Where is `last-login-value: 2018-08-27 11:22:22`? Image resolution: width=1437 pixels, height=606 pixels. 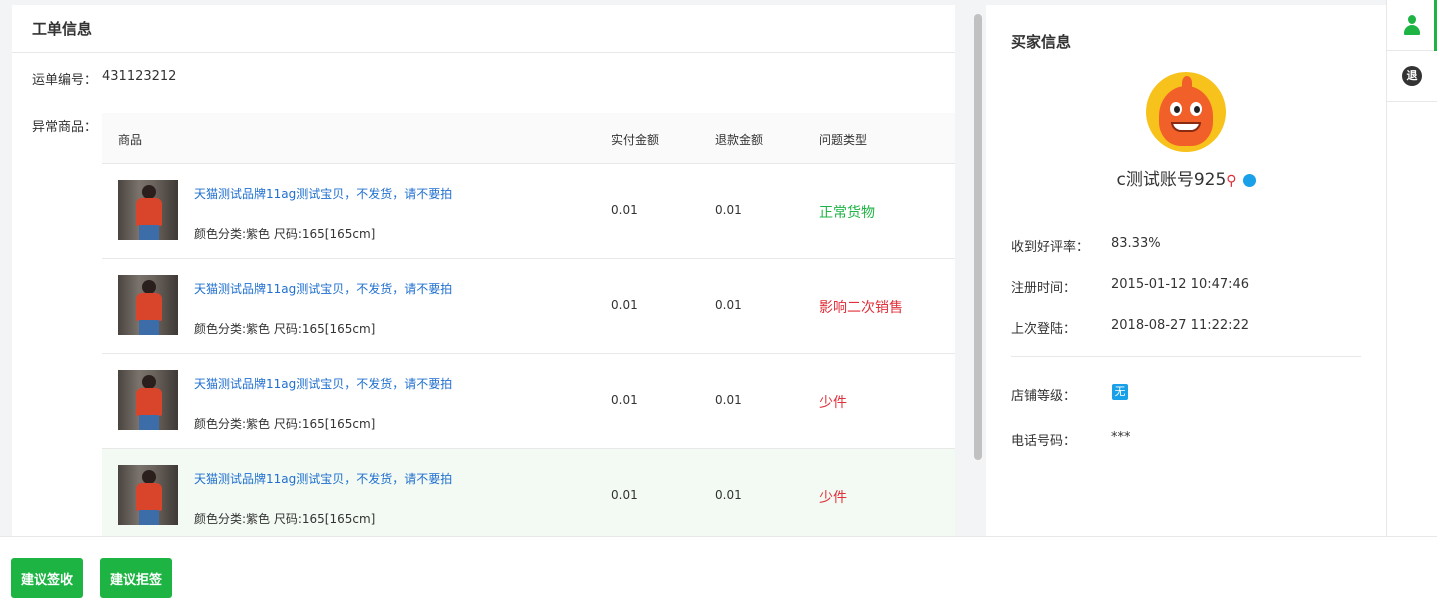 last-login-value: 2018-08-27 11:22:22 is located at coordinates (1180, 325).